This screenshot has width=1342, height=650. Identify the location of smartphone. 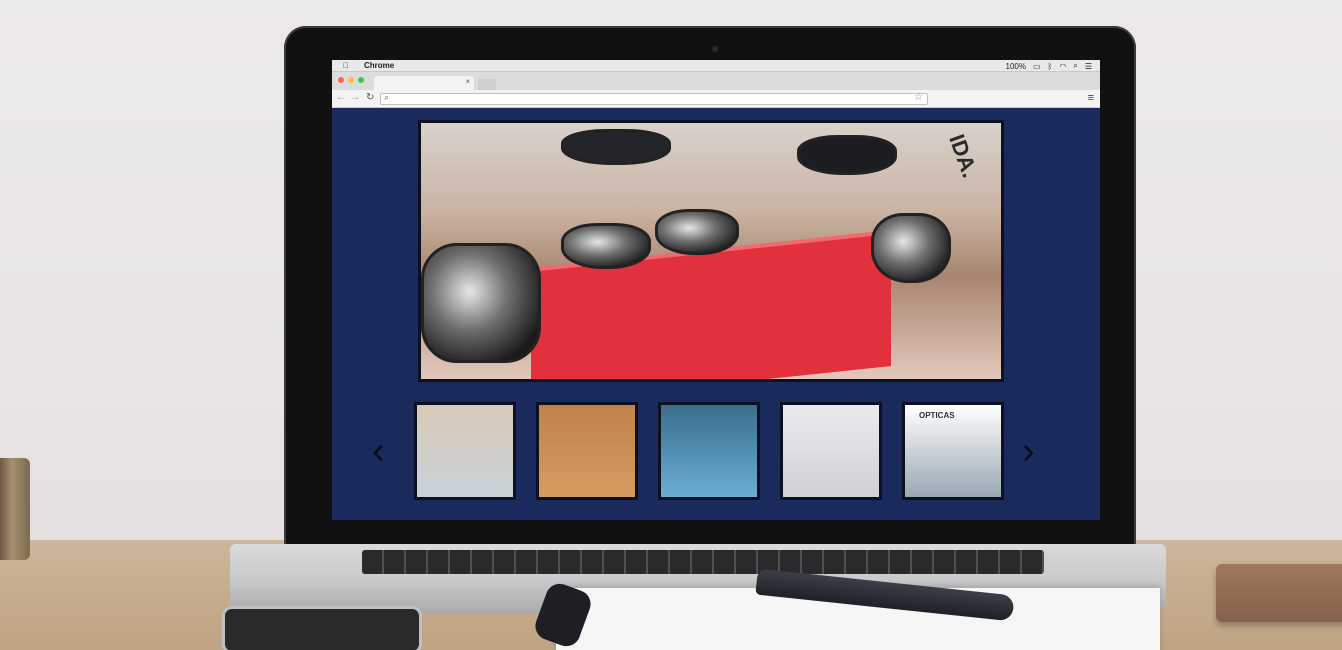
(322, 628).